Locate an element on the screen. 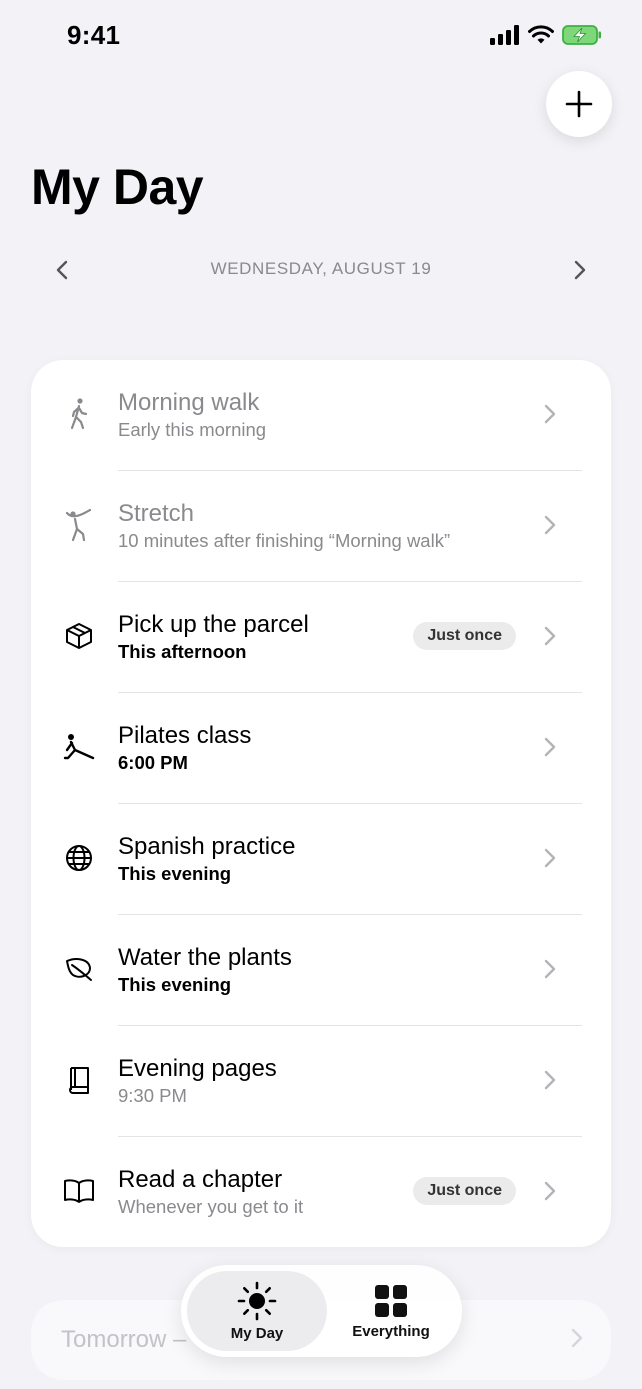 The height and width of the screenshot is (1389, 642). task-title: Stretch is located at coordinates (156, 513).